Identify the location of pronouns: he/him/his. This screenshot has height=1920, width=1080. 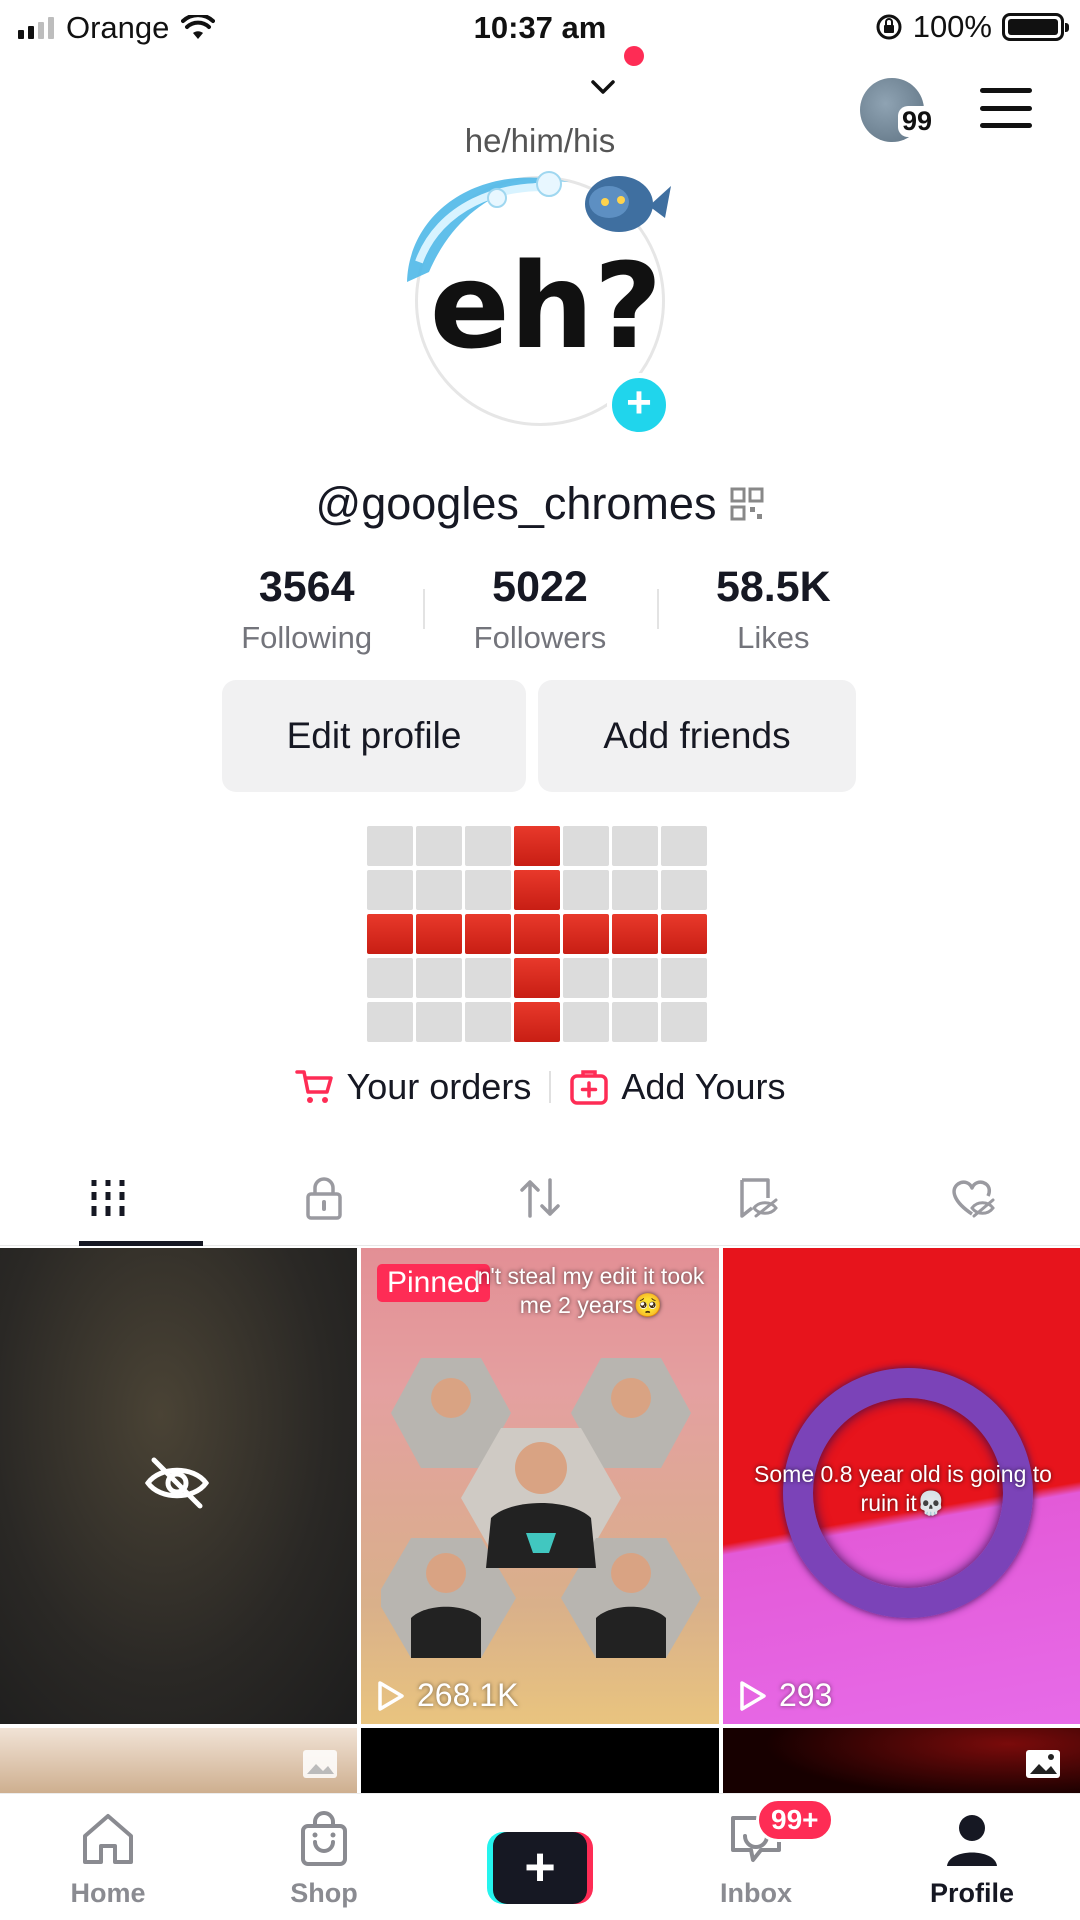
(540, 140).